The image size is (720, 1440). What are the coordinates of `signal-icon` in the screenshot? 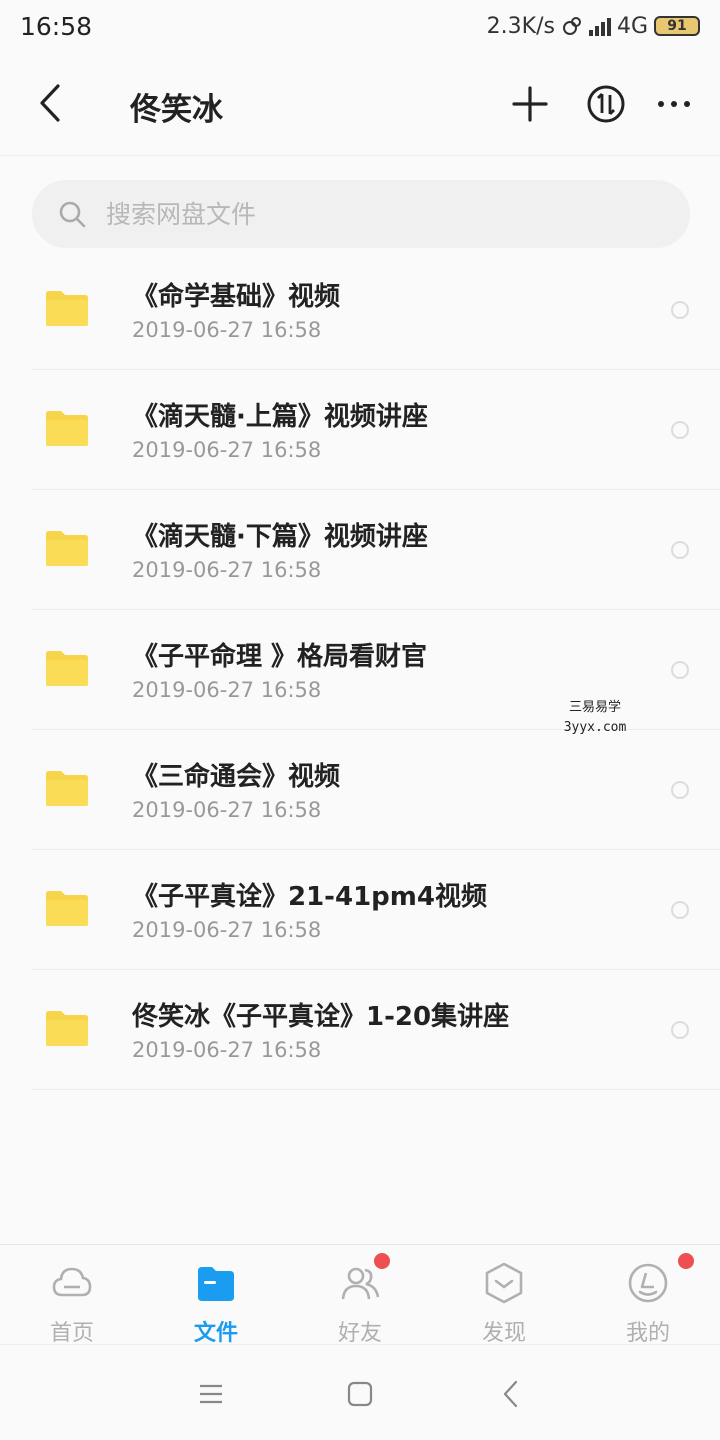 It's located at (599, 26).